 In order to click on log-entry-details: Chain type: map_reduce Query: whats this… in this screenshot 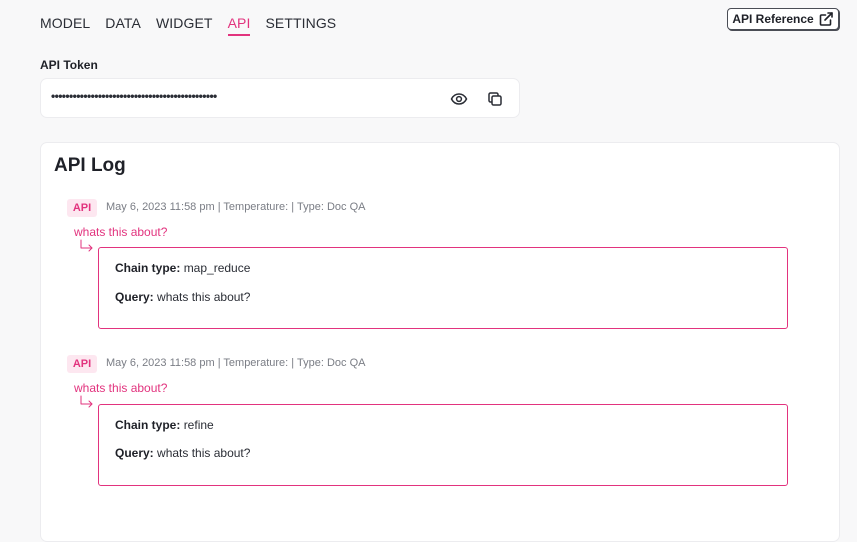, I will do `click(443, 288)`.